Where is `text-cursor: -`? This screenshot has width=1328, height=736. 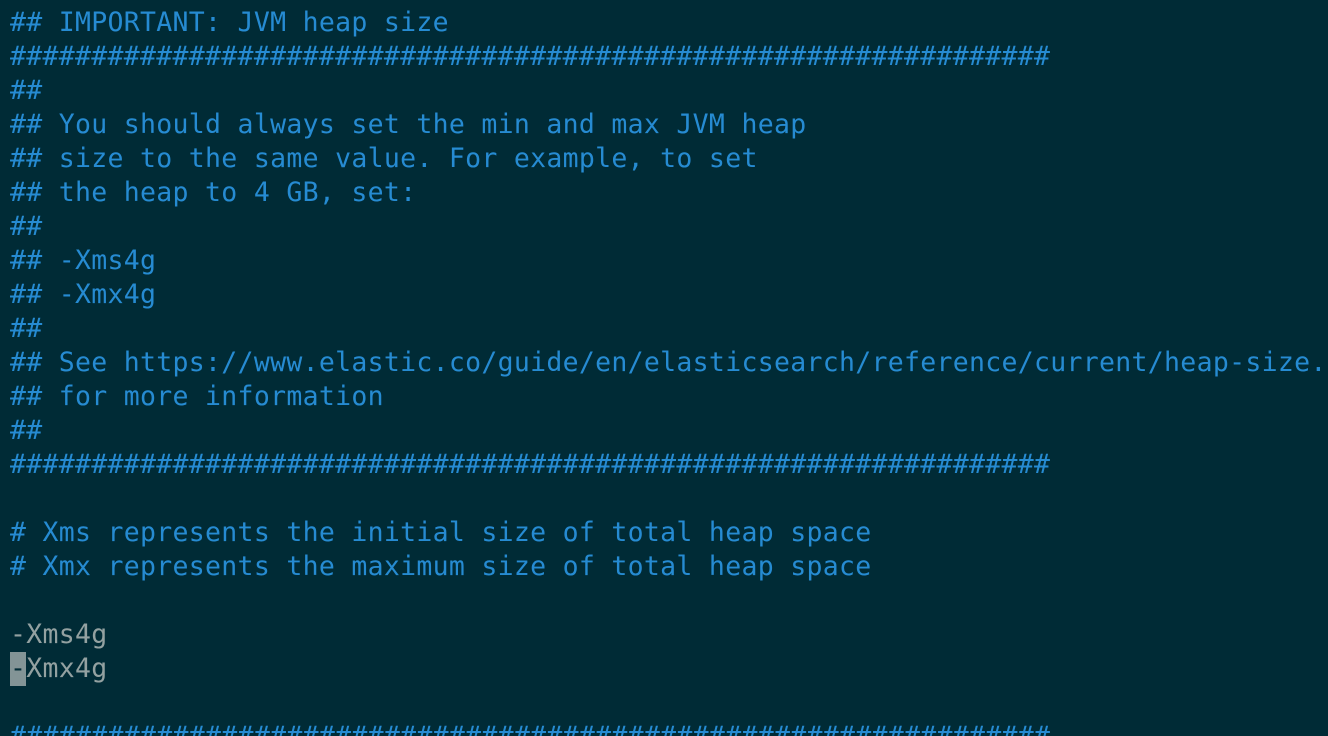
text-cursor: - is located at coordinates (18, 669).